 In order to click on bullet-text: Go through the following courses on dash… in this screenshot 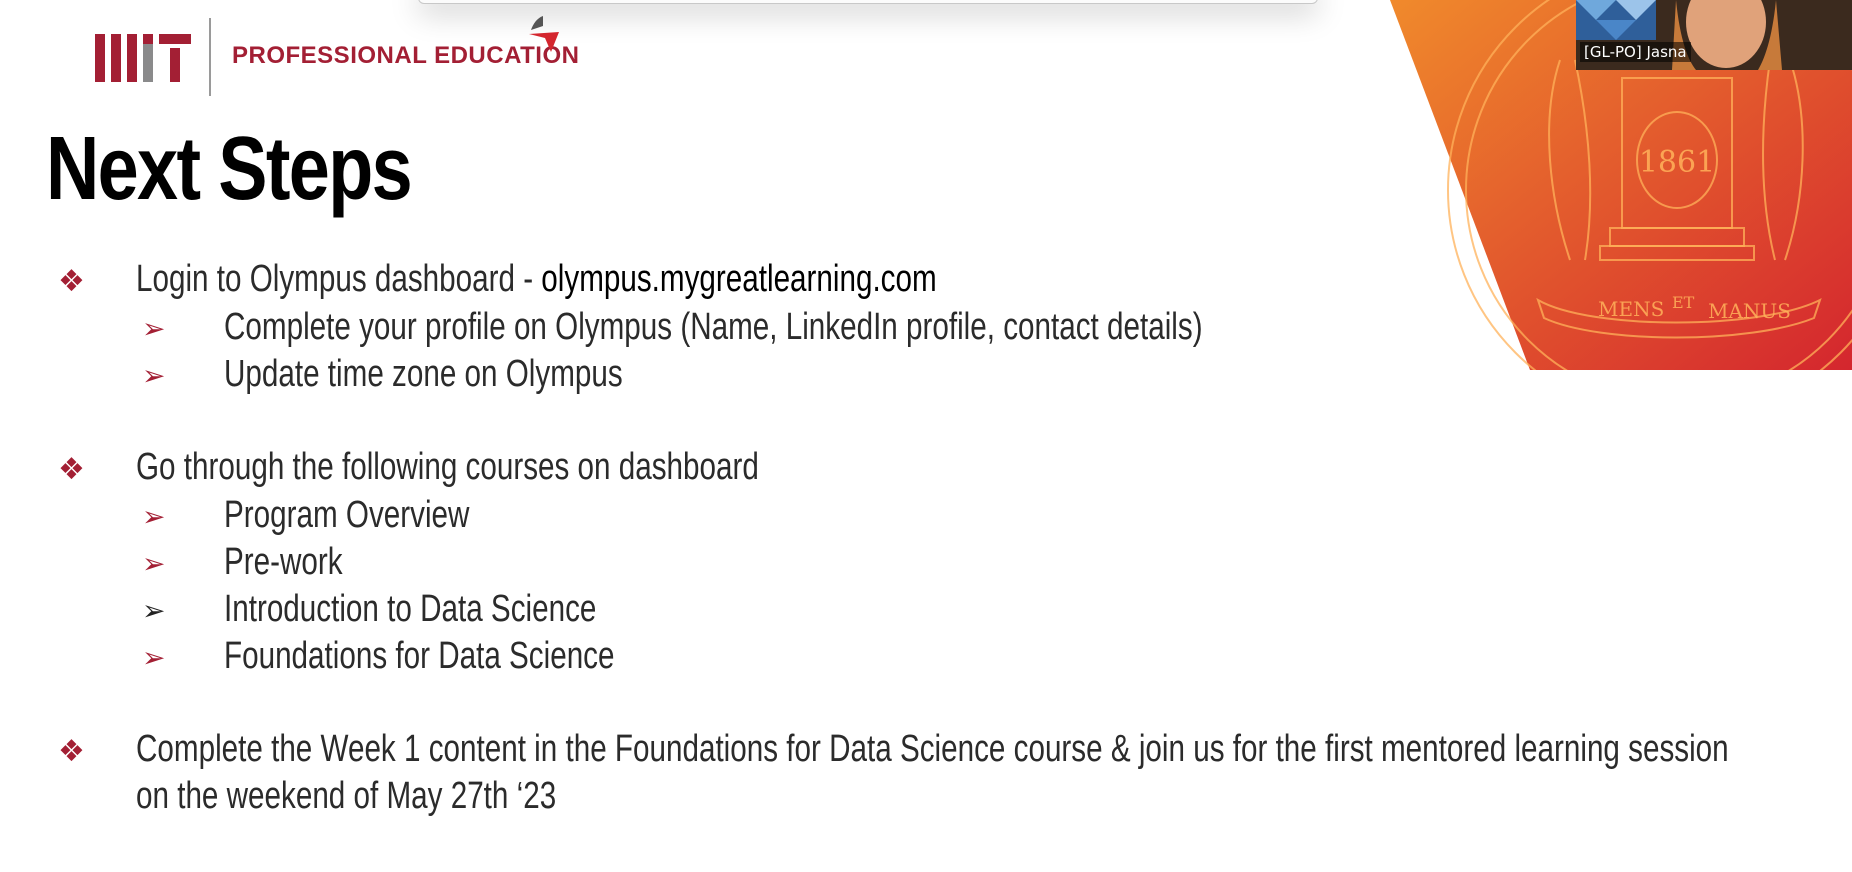, I will do `click(447, 467)`.